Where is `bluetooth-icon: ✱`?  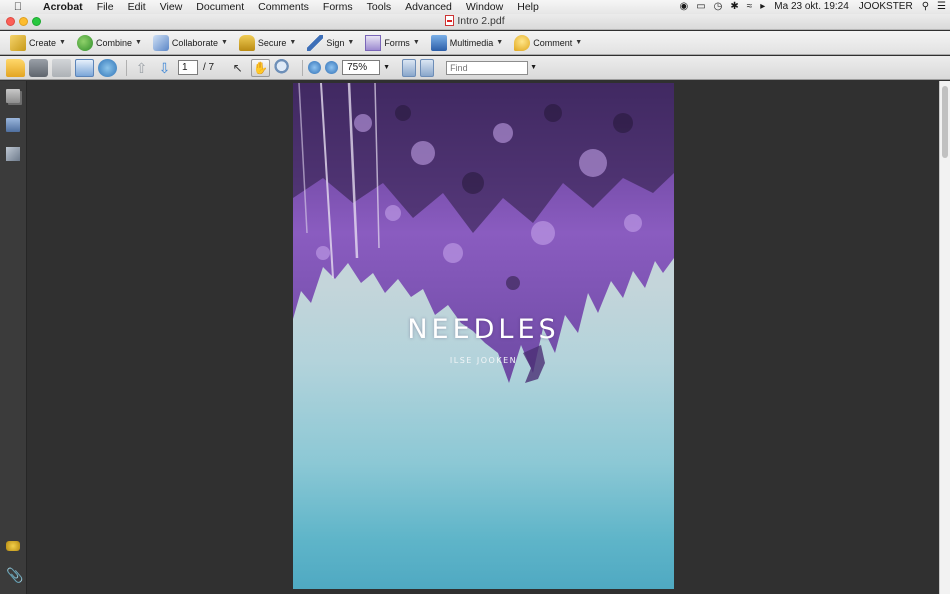
bluetooth-icon: ✱ is located at coordinates (734, 7).